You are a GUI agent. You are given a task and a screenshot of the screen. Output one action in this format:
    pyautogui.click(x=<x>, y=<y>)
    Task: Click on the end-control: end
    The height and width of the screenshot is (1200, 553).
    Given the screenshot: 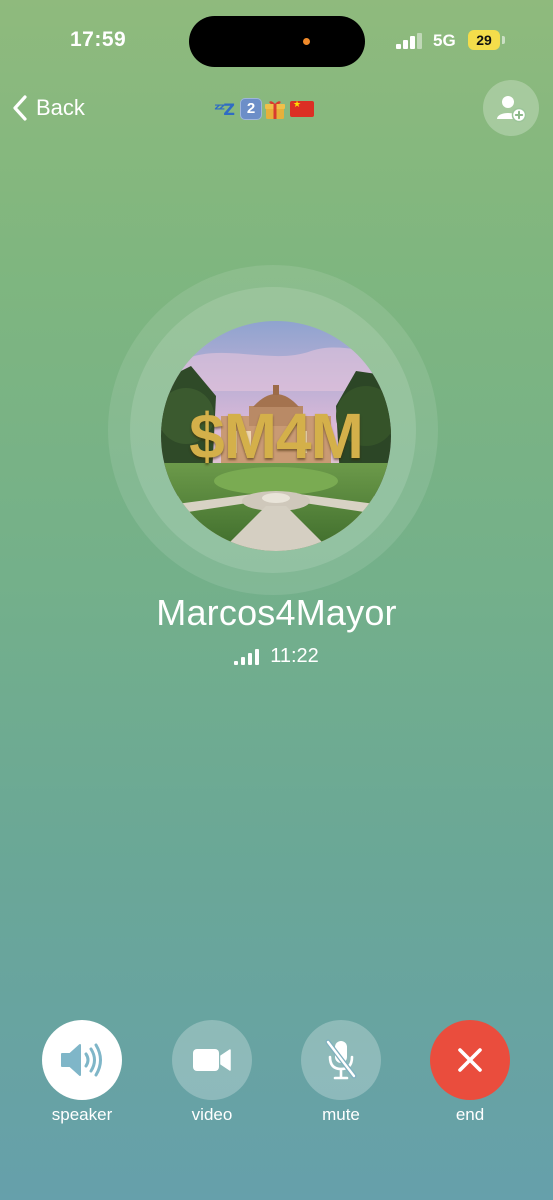 What is the action you would take?
    pyautogui.click(x=470, y=1072)
    